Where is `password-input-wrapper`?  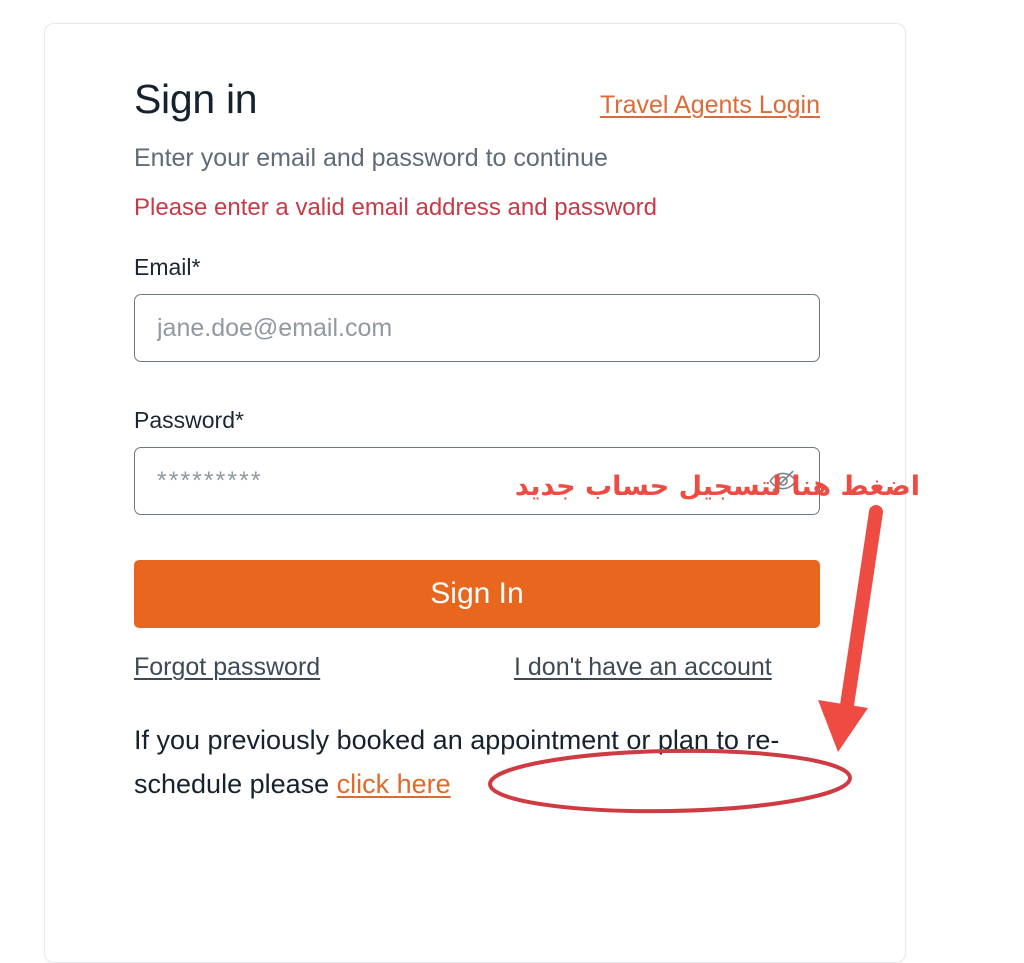 password-input-wrapper is located at coordinates (477, 481).